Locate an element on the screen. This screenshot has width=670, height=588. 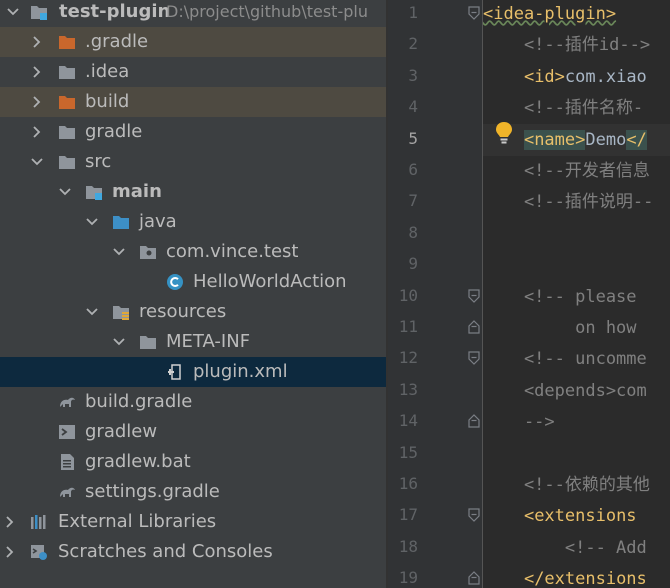
tree-item-meta-inf: META-INF is located at coordinates (193, 342).